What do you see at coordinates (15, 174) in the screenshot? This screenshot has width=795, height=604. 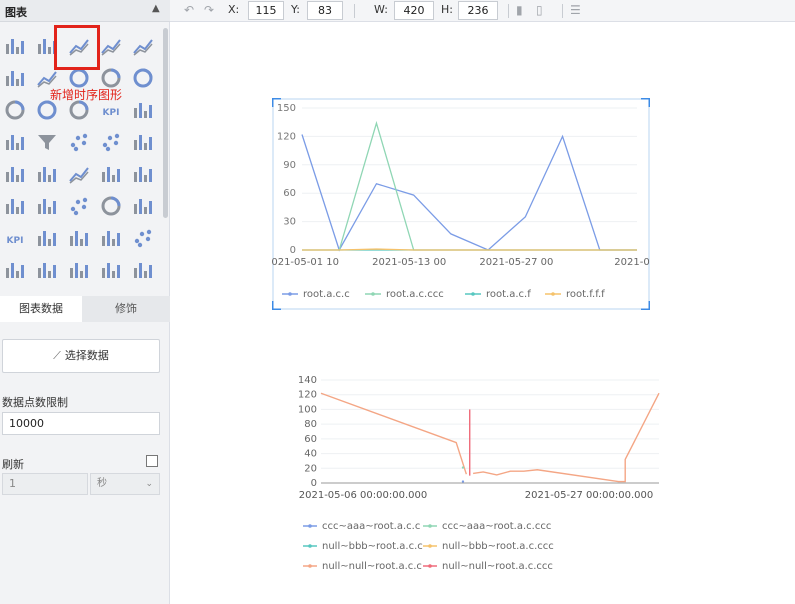 I see `sankey-icon` at bounding box center [15, 174].